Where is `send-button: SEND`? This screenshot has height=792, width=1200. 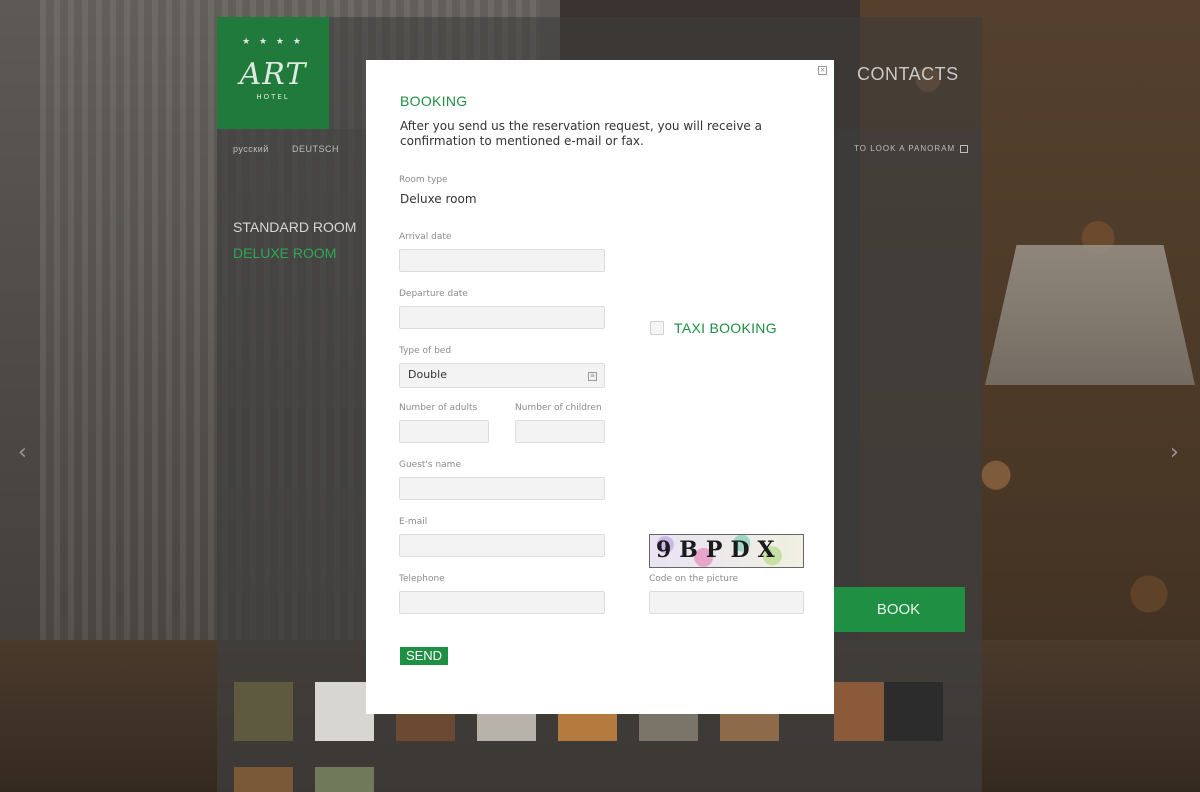
send-button: SEND is located at coordinates (424, 656).